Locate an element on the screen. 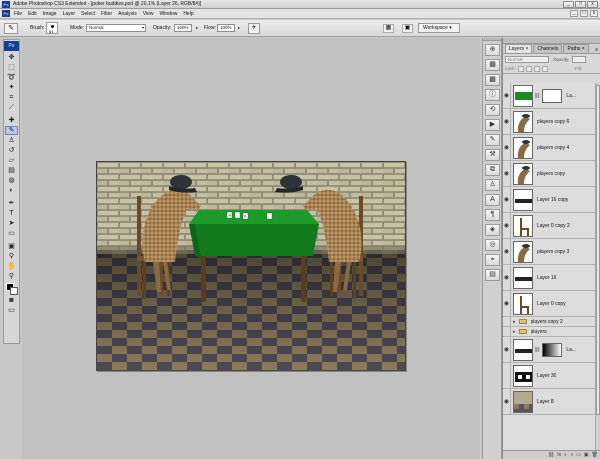  history-icon: ⟲ is located at coordinates (492, 110).